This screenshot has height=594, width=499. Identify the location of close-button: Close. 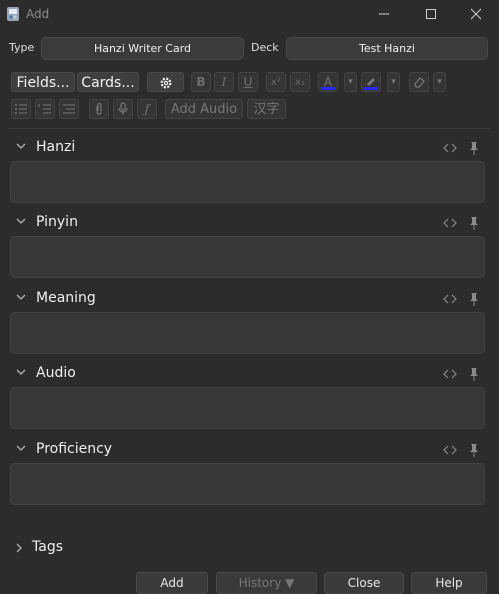
(364, 583).